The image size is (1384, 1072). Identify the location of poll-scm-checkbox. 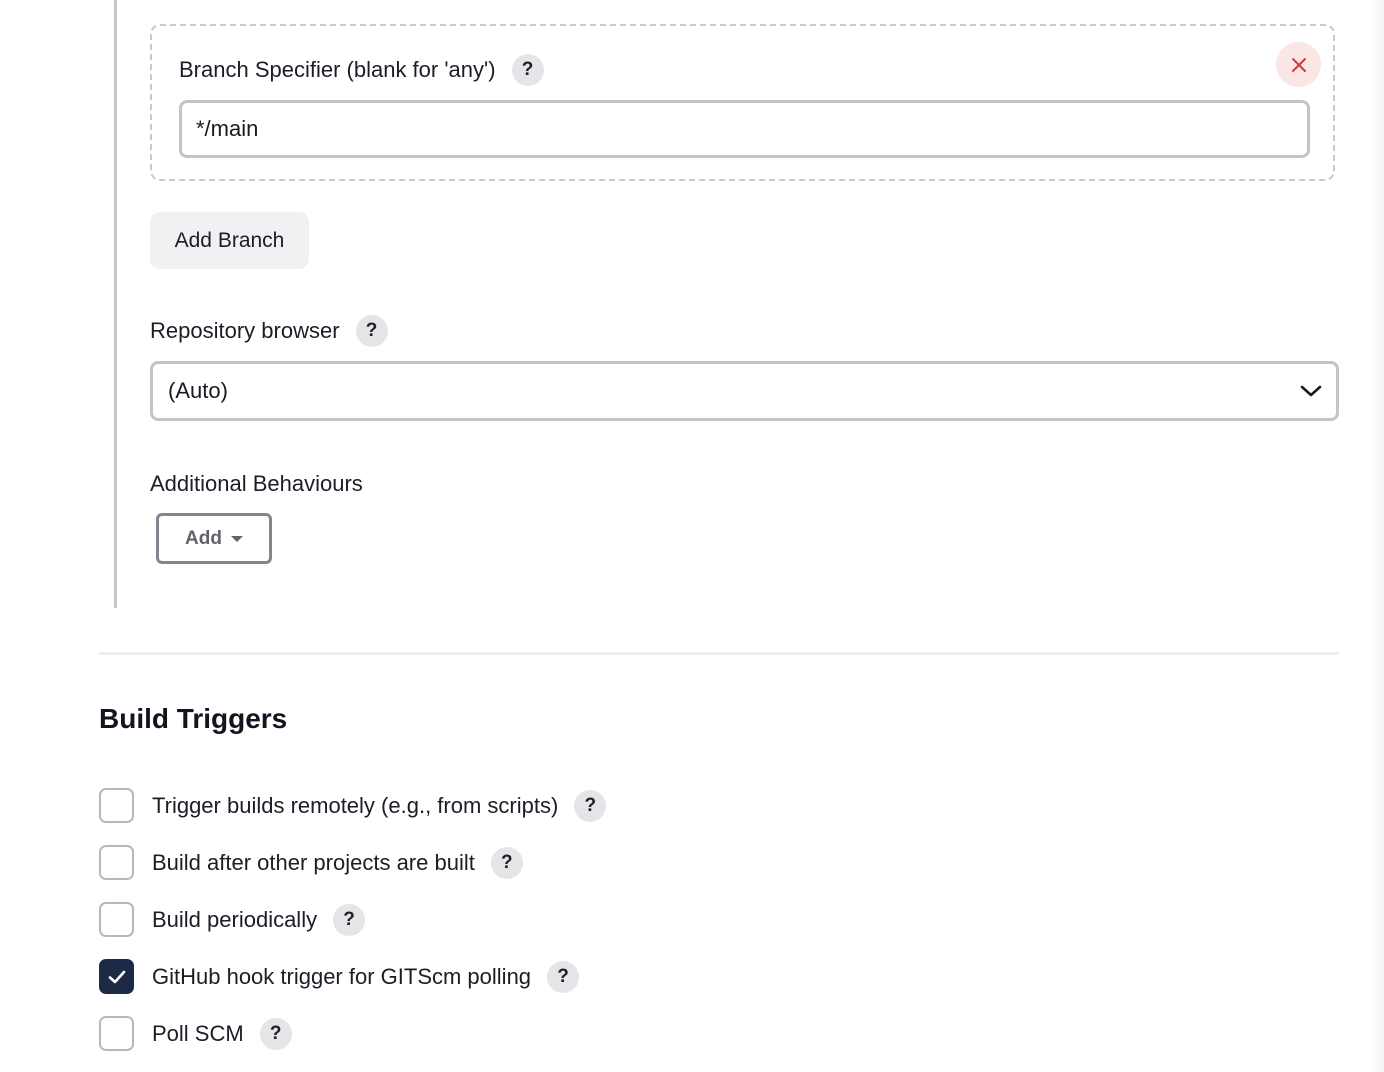
(116, 1033).